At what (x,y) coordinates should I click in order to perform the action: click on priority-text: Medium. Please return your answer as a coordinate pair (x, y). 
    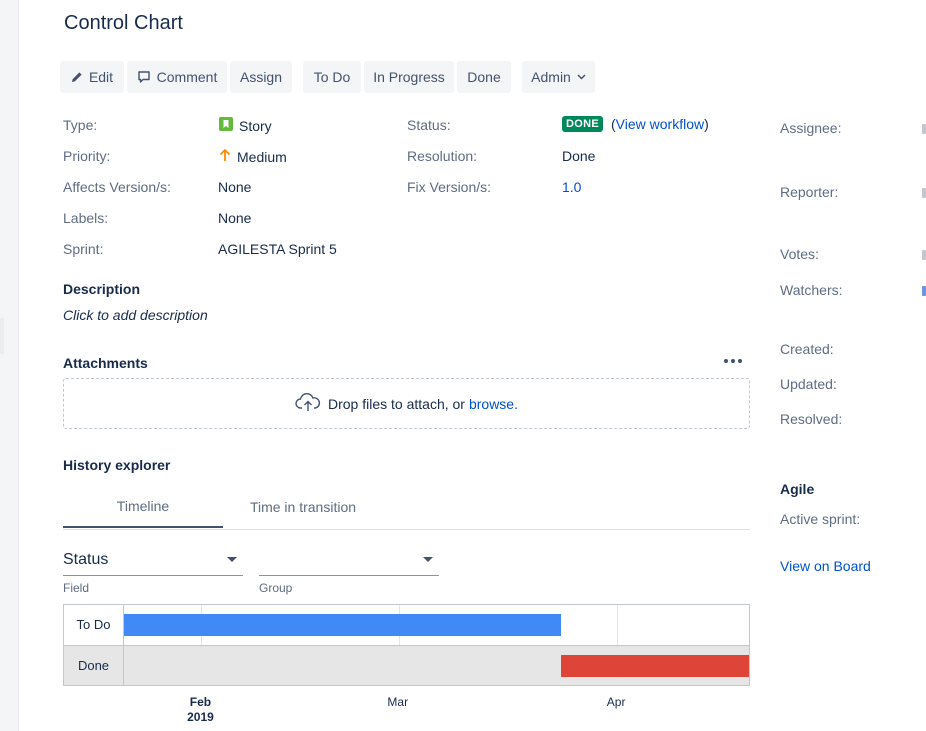
    Looking at the image, I should click on (262, 156).